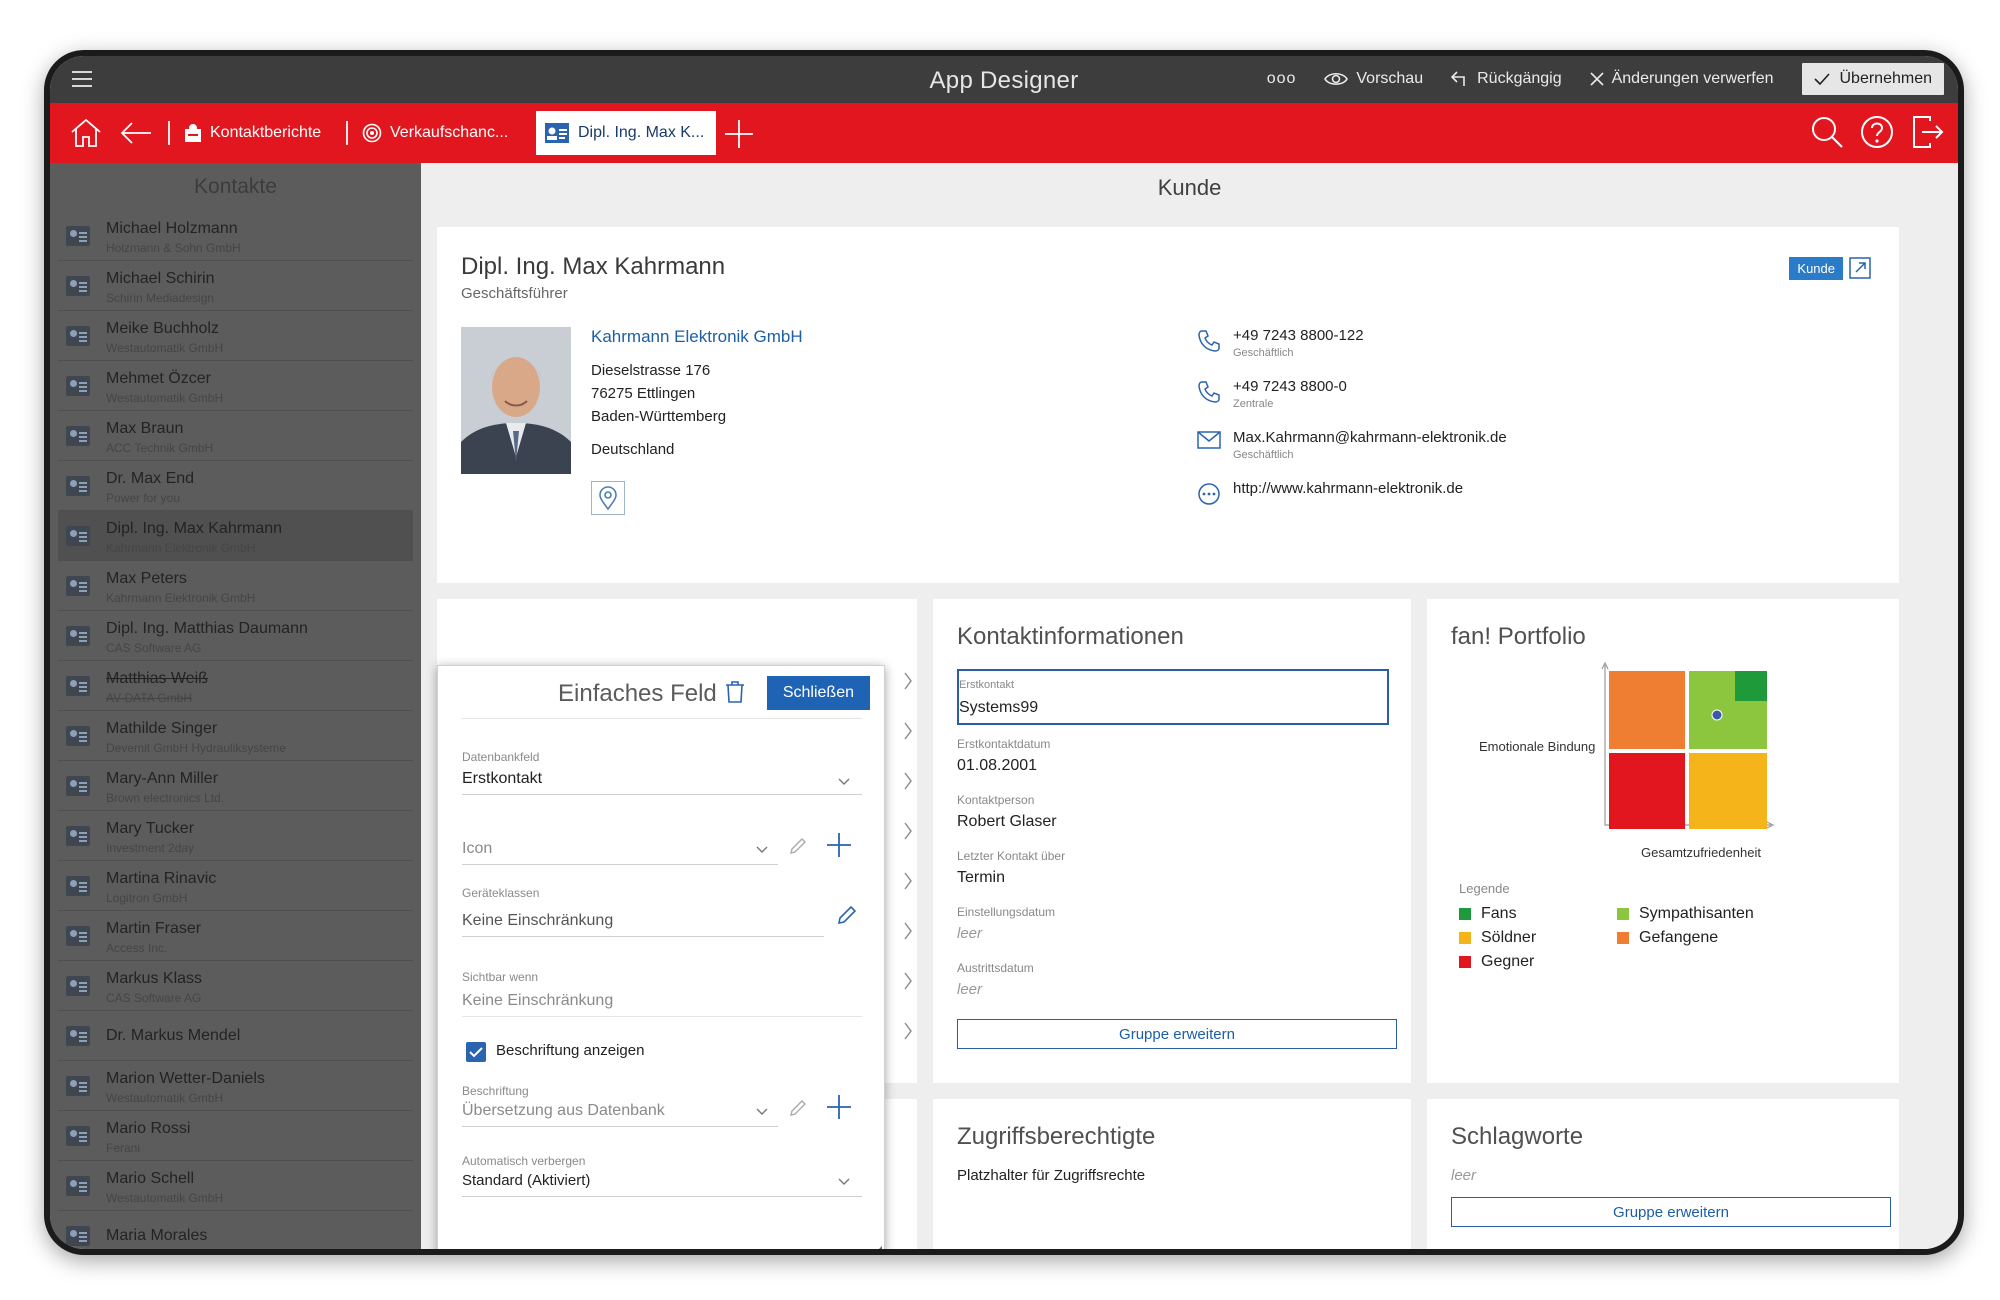  I want to click on contact-list-item: Martin Fraser Access Inc., so click(235, 936).